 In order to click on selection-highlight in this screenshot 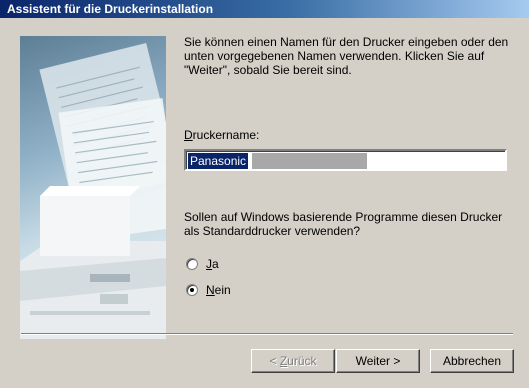, I will do `click(309, 161)`.